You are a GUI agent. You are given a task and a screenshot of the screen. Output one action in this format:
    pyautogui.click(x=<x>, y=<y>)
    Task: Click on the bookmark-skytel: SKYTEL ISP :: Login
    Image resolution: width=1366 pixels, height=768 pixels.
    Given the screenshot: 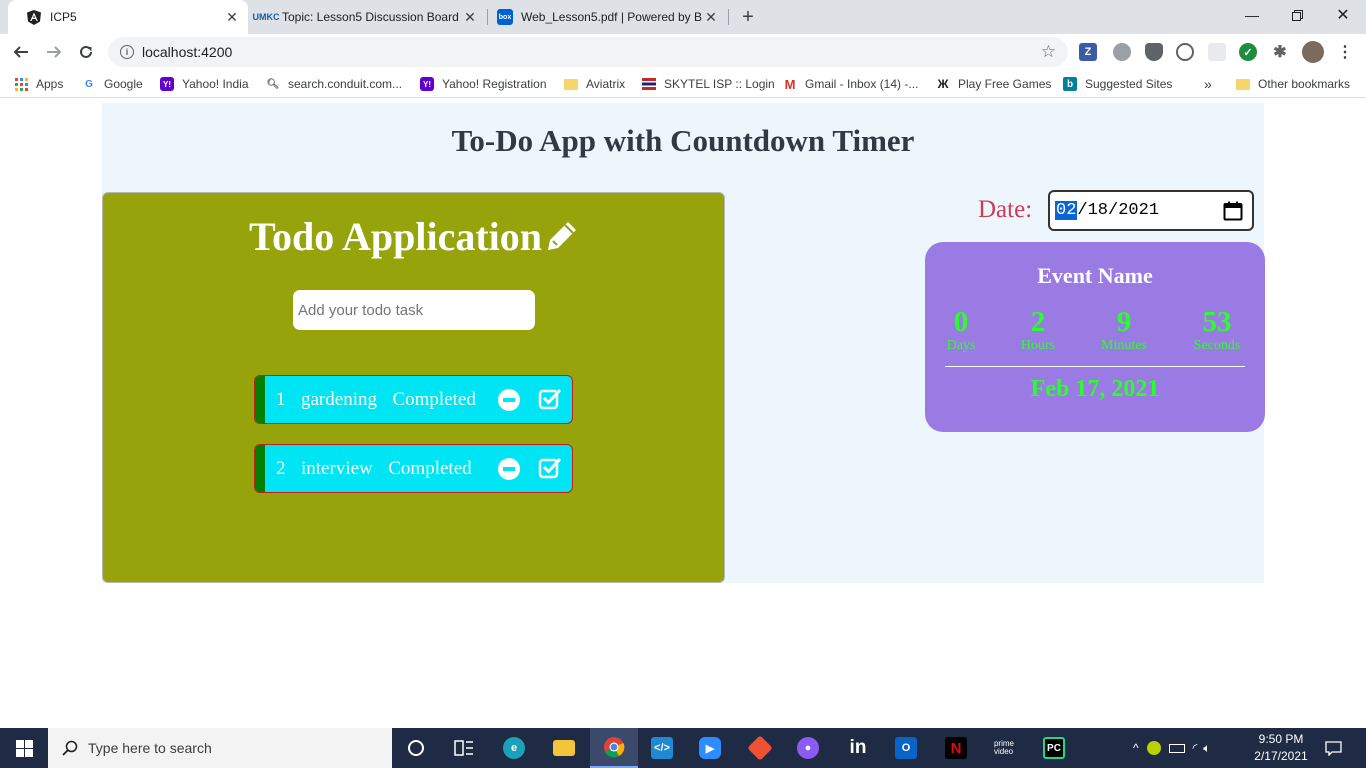 What is the action you would take?
    pyautogui.click(x=708, y=84)
    